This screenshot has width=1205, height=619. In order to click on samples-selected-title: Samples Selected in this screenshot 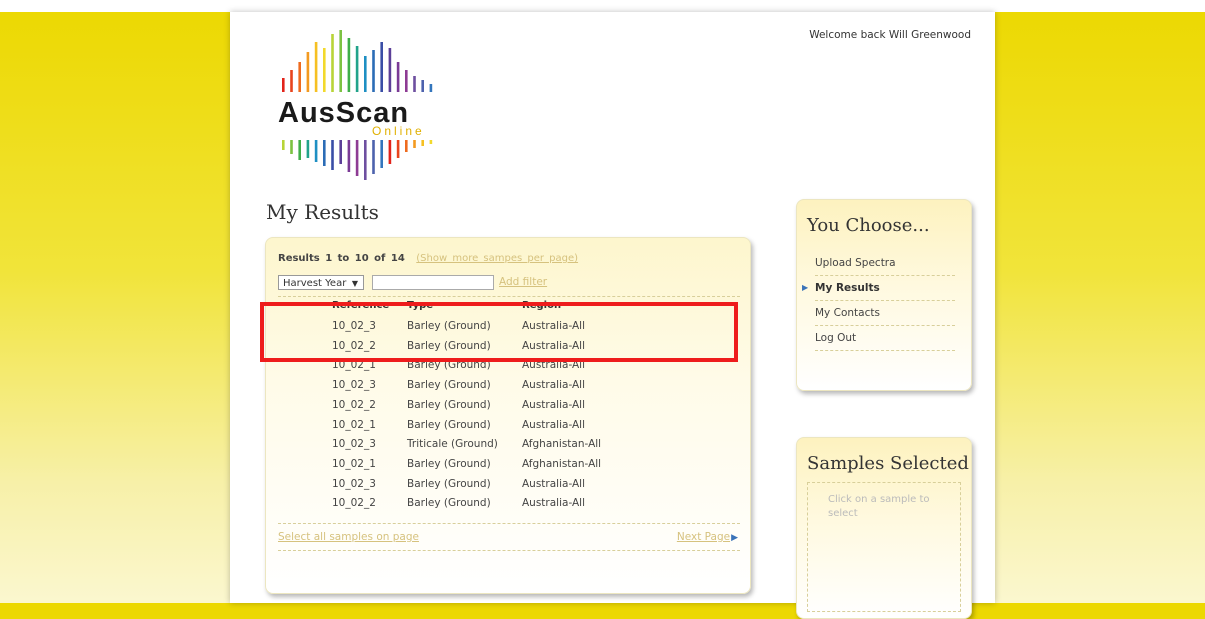, I will do `click(888, 463)`.